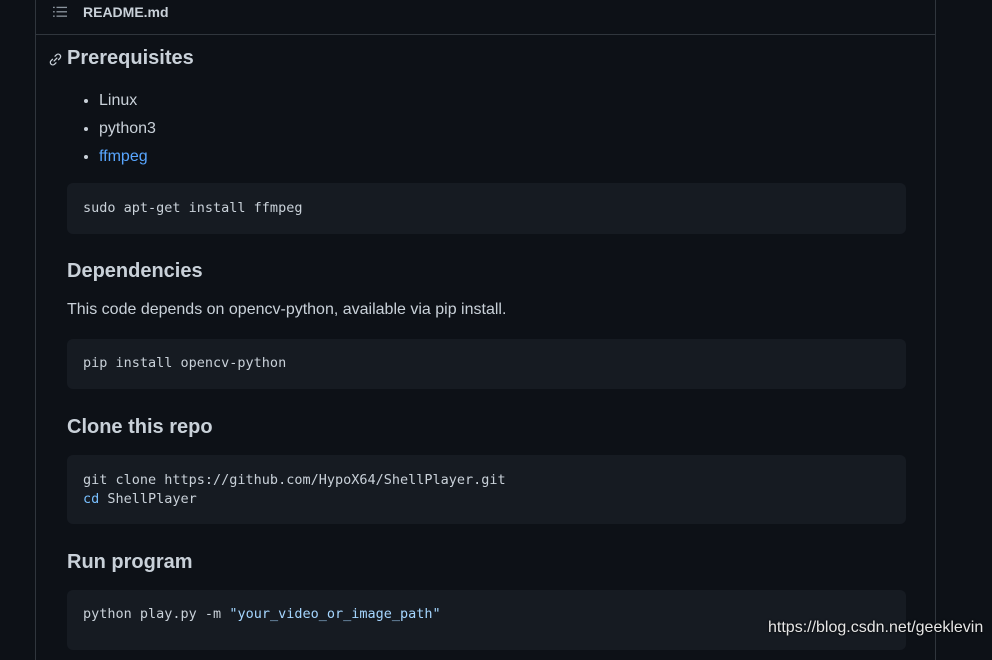 The height and width of the screenshot is (660, 992). Describe the element at coordinates (486, 364) in the screenshot. I see `code-block-pip-install: pip install opencv-python` at that location.